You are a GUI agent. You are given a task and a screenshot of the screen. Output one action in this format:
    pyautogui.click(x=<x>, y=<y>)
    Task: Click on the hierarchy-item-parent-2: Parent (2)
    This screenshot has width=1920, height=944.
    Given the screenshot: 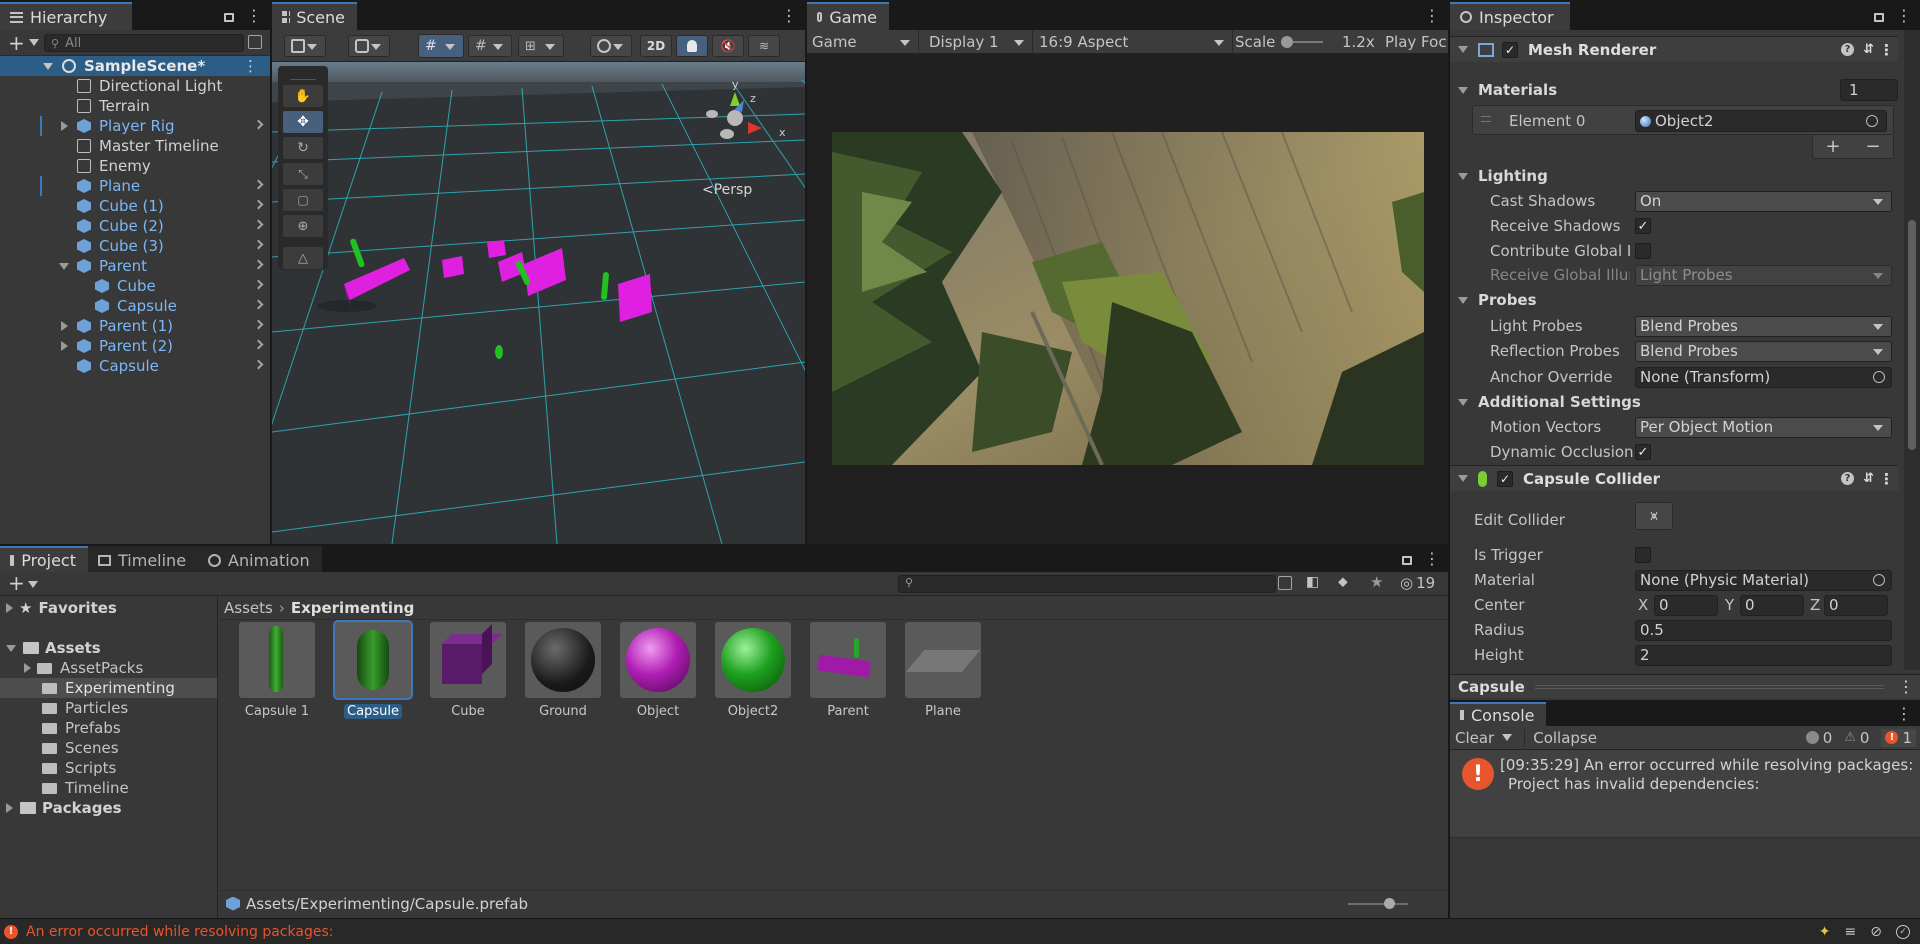 What is the action you would take?
    pyautogui.click(x=135, y=346)
    